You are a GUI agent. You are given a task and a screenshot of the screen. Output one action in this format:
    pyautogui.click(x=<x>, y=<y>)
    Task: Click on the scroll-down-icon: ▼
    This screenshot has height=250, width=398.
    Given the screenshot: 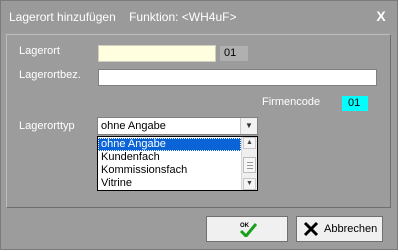 What is the action you would take?
    pyautogui.click(x=249, y=184)
    